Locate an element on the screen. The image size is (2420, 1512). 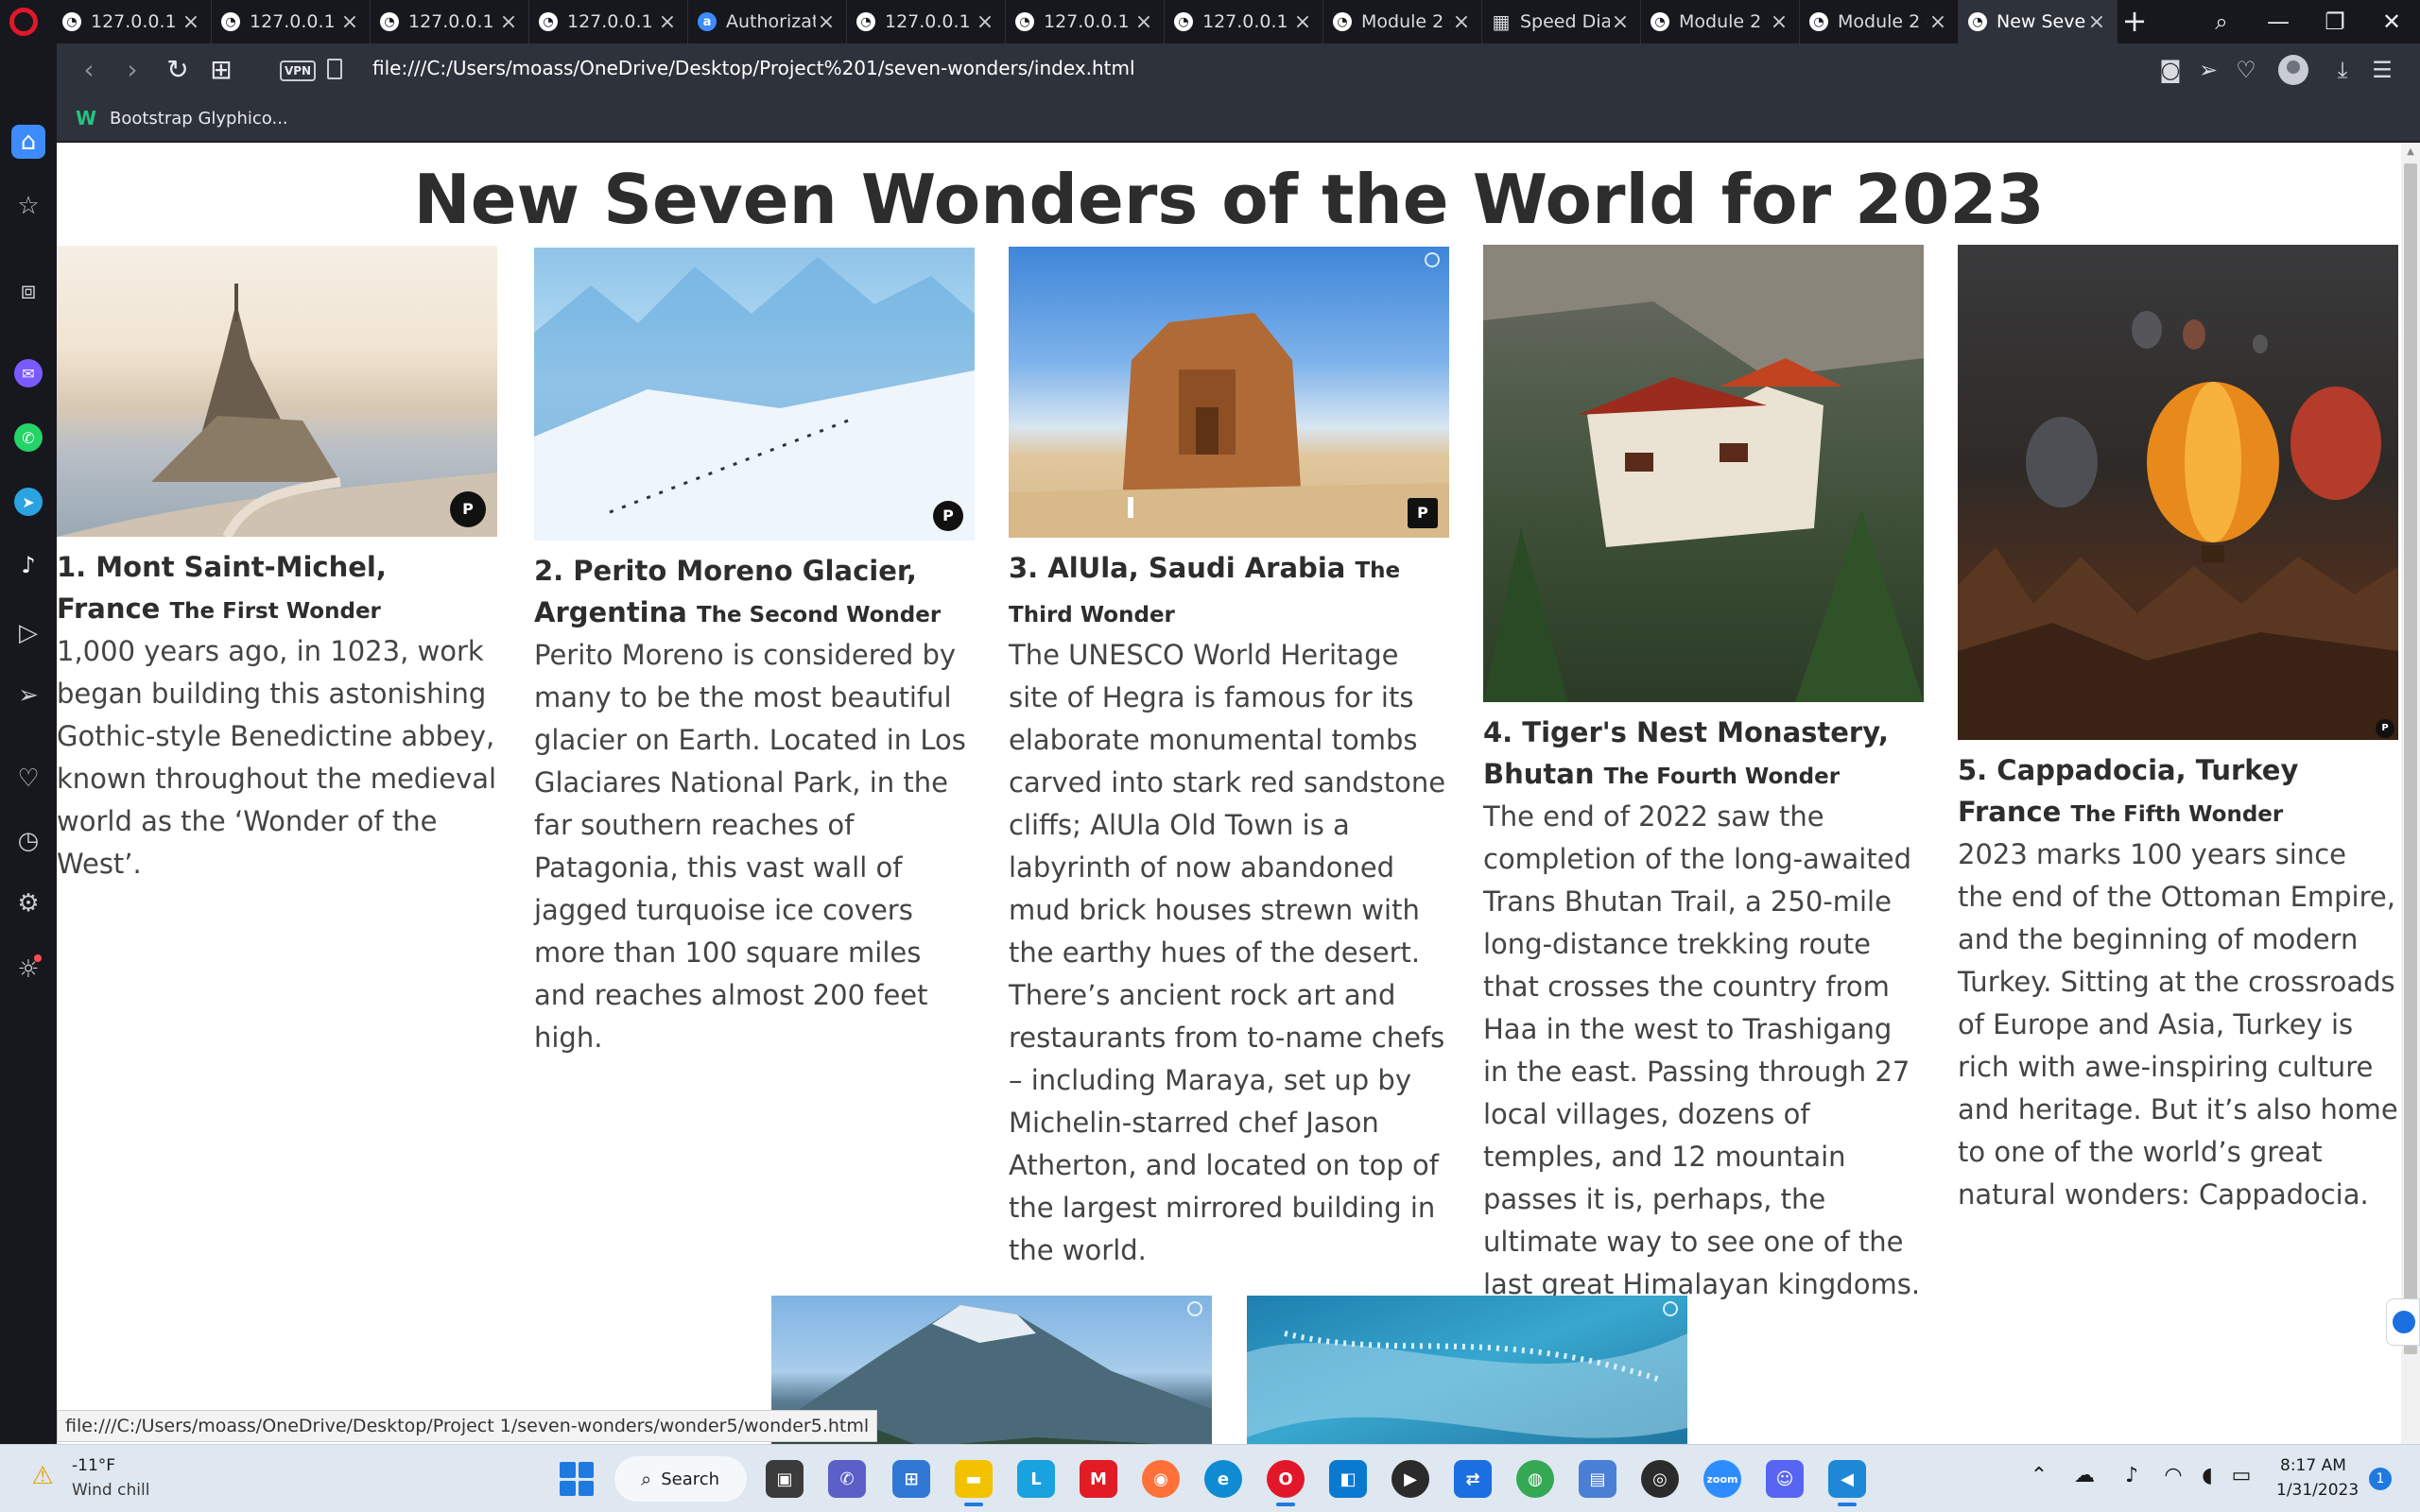
vertical-scrollbar: ▲ is located at coordinates (2410, 793).